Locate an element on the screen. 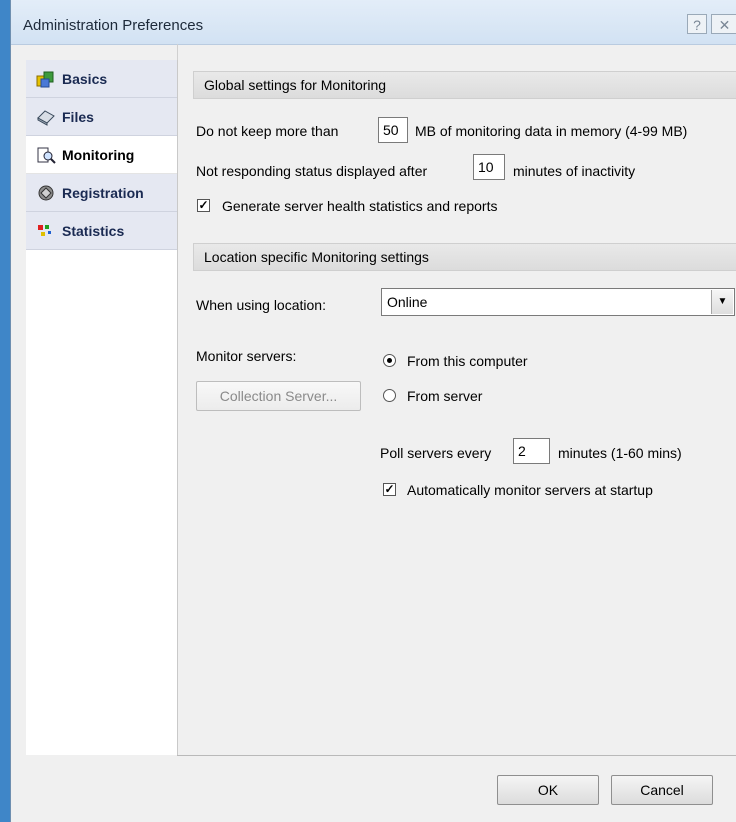 The image size is (736, 822). poll-servers-prefix-label: Poll servers every is located at coordinates (436, 453).